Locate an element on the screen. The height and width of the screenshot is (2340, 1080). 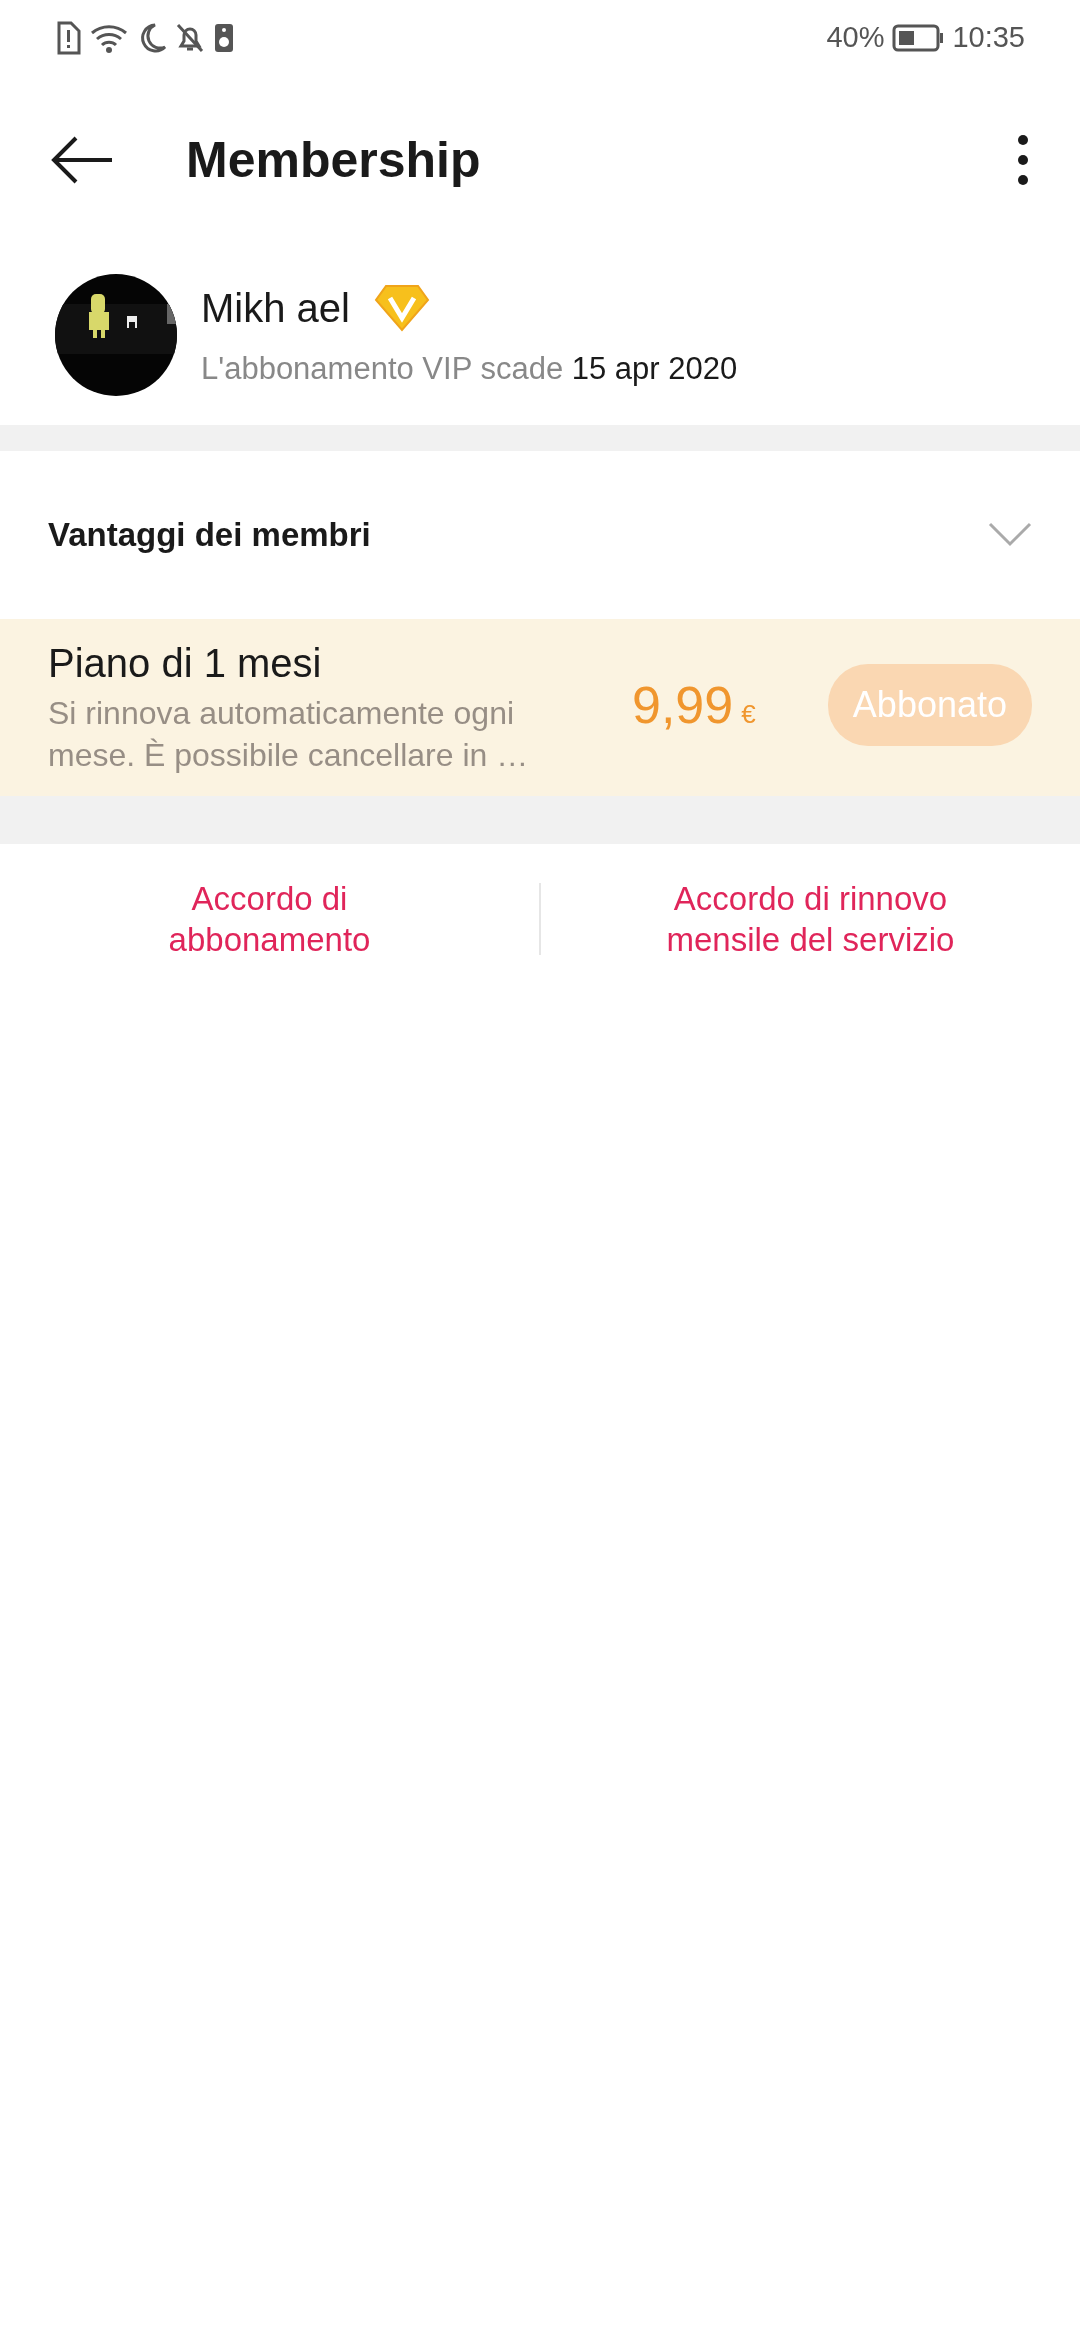
benefits-row: Vantaggi dei membri is located at coordinates (540, 535).